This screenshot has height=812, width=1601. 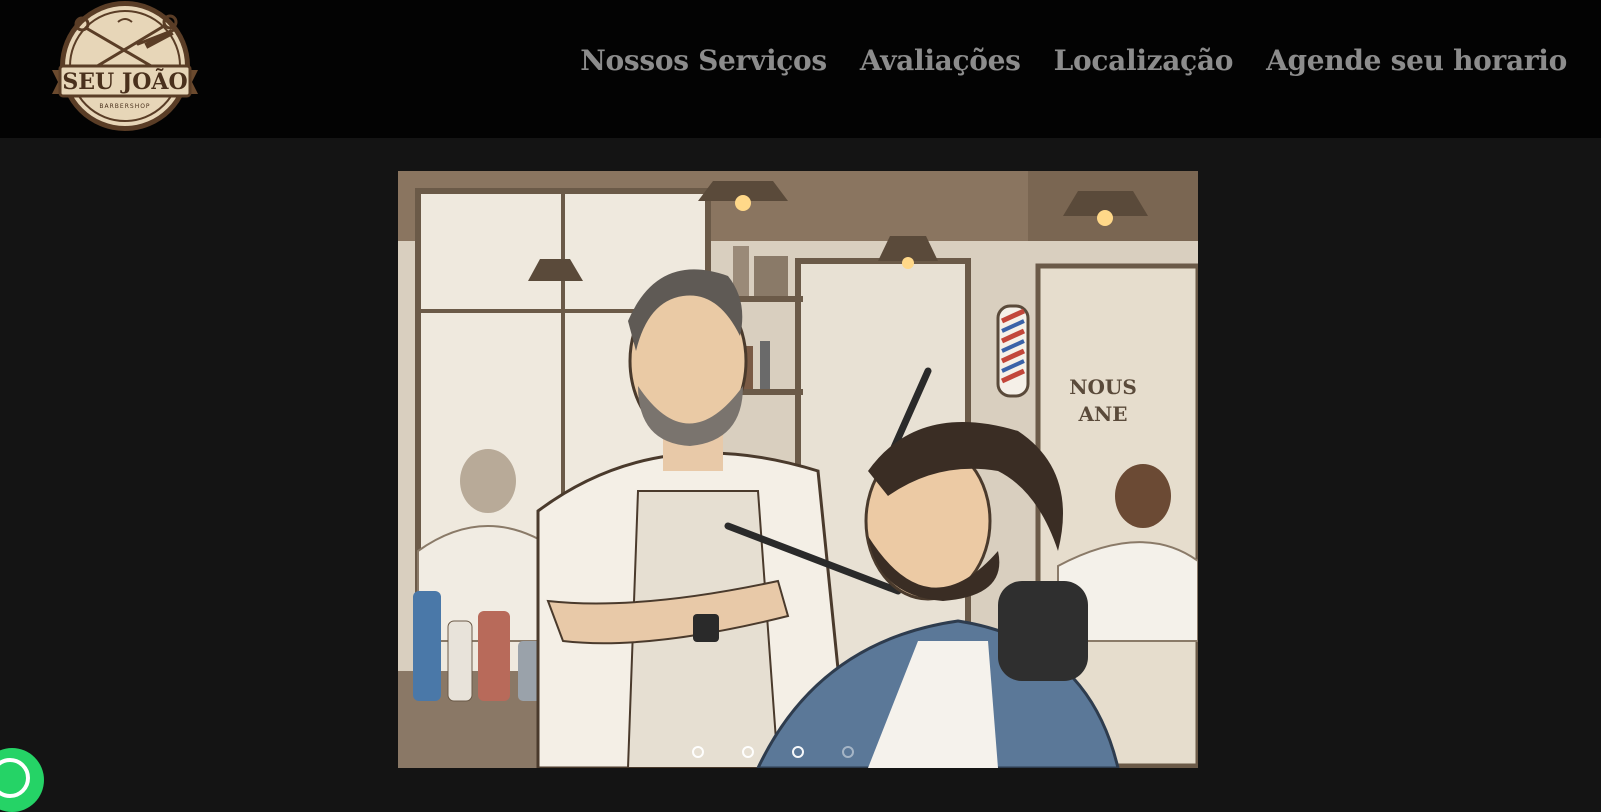 What do you see at coordinates (125, 67) in the screenshot?
I see `brand-logo: SEU JOÃO BARBERSHOP` at bounding box center [125, 67].